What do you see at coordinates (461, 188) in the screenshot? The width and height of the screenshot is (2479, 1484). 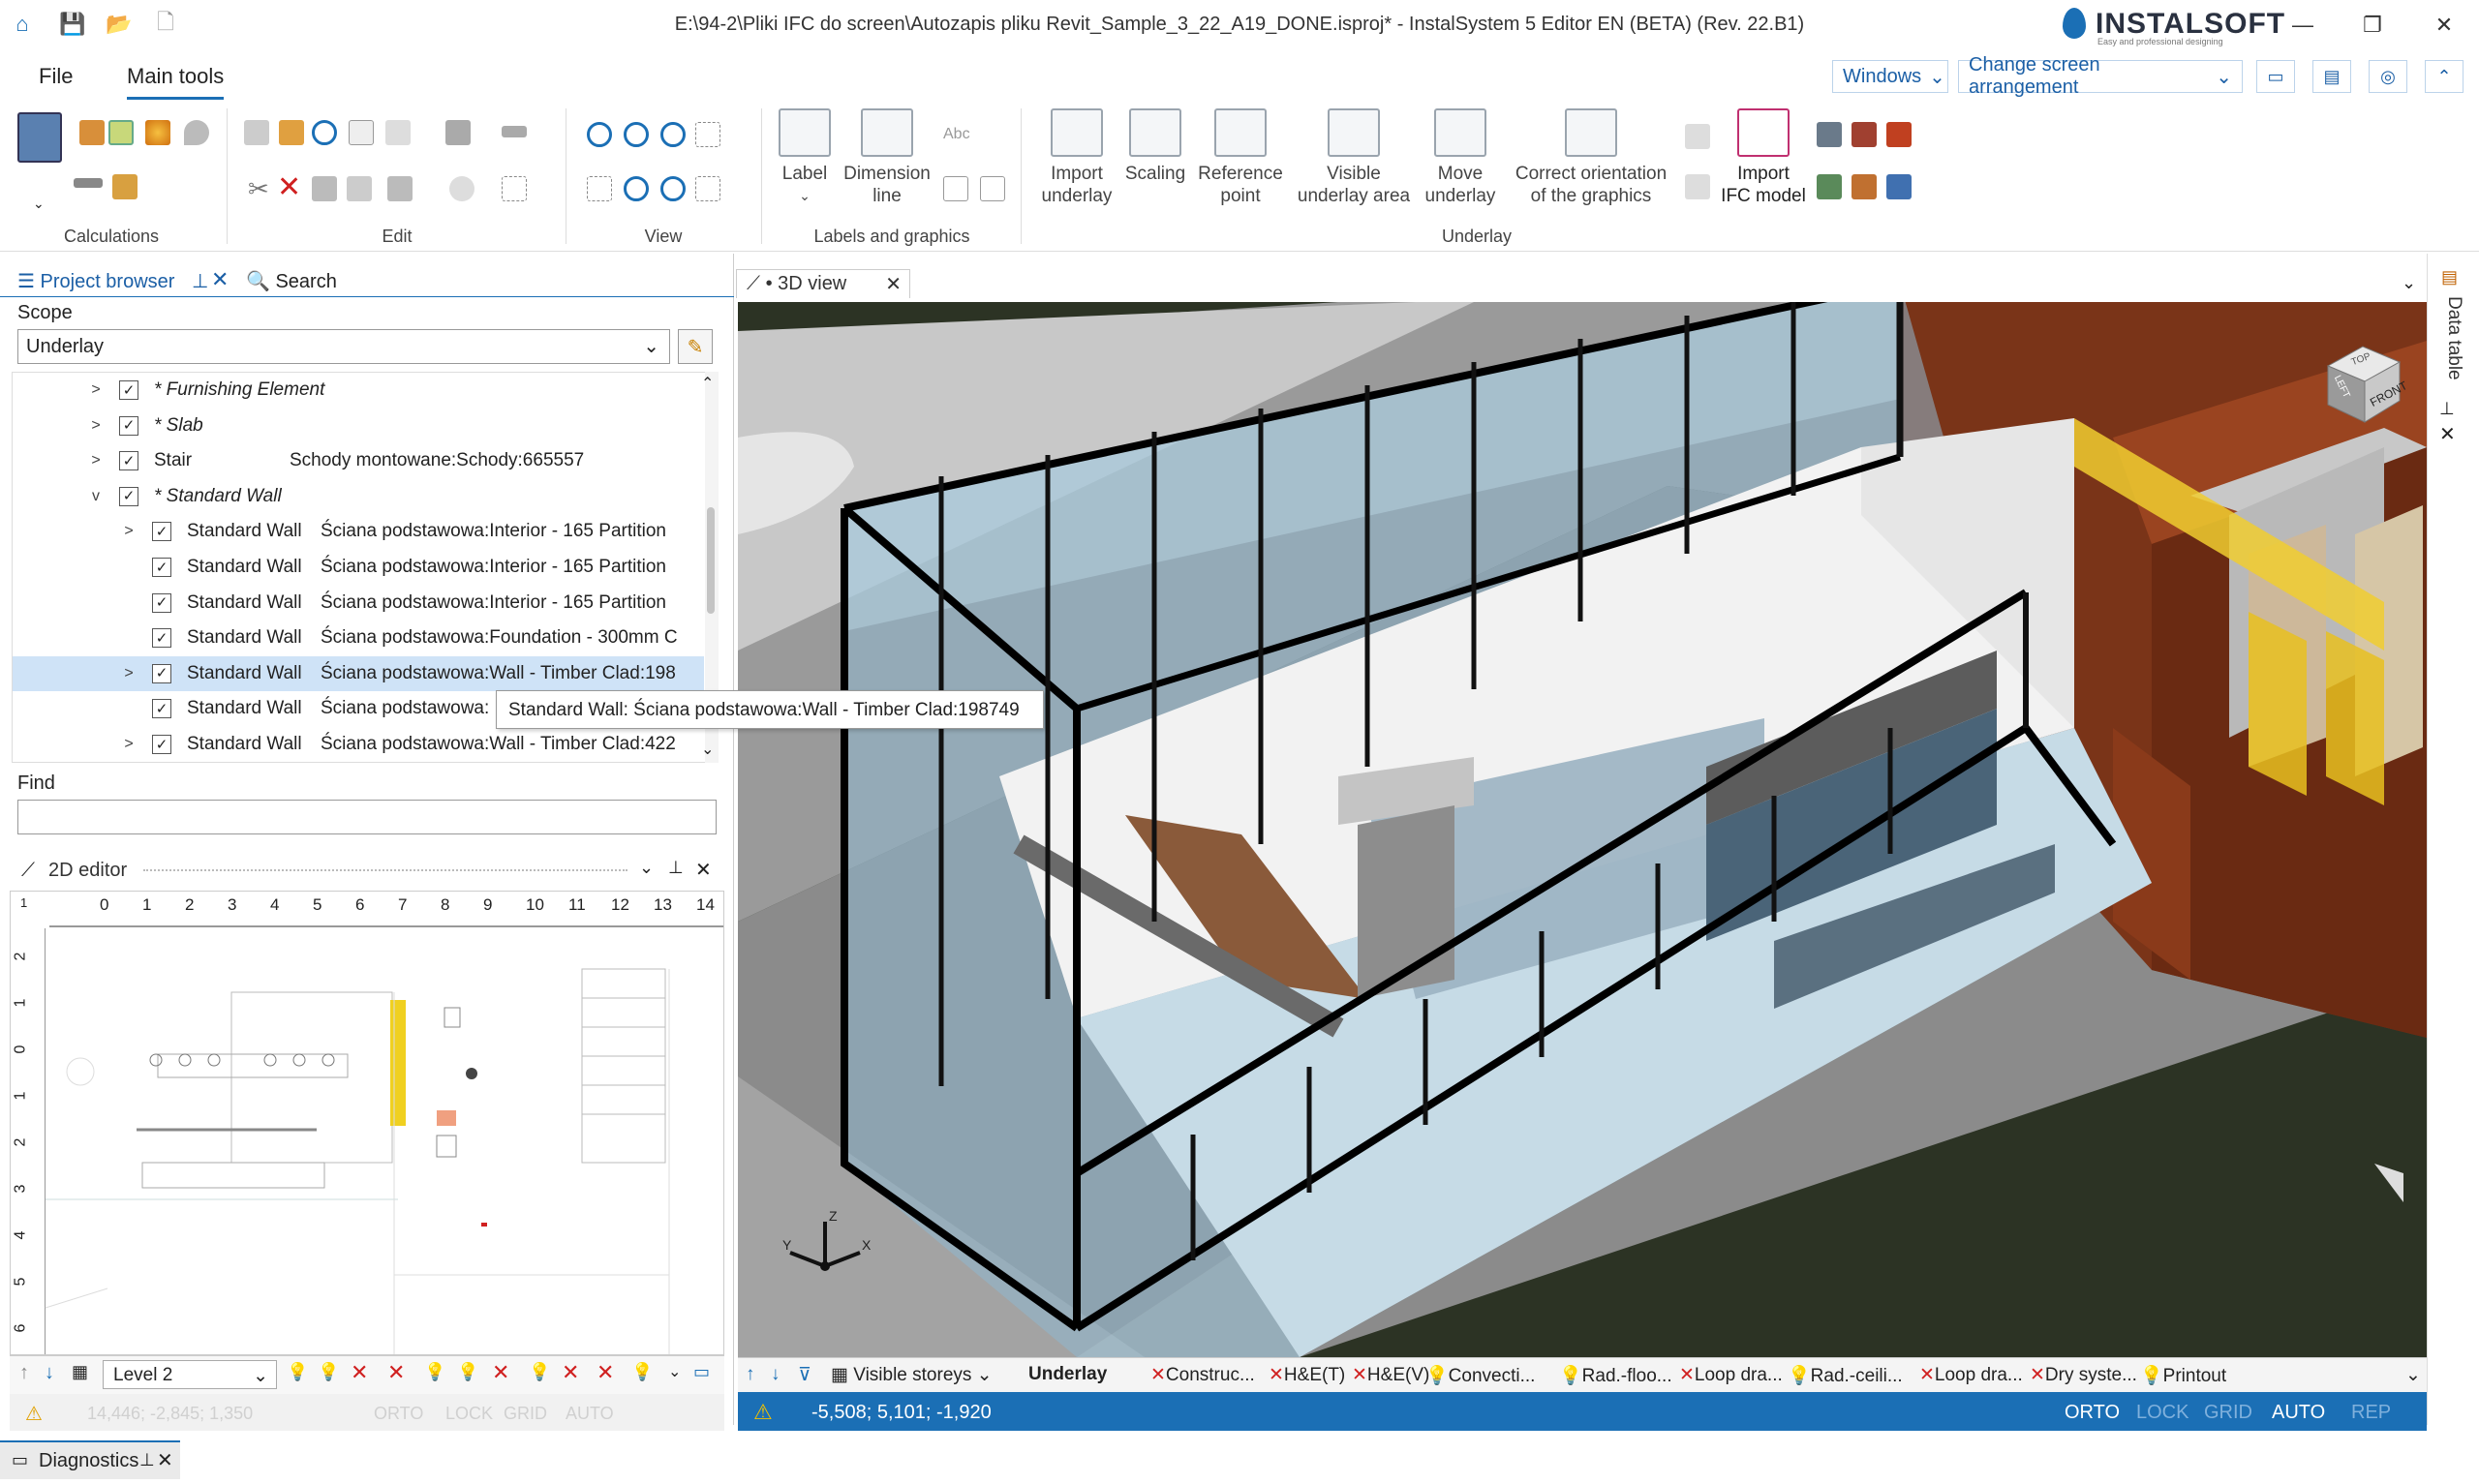 I see `snap-icon` at bounding box center [461, 188].